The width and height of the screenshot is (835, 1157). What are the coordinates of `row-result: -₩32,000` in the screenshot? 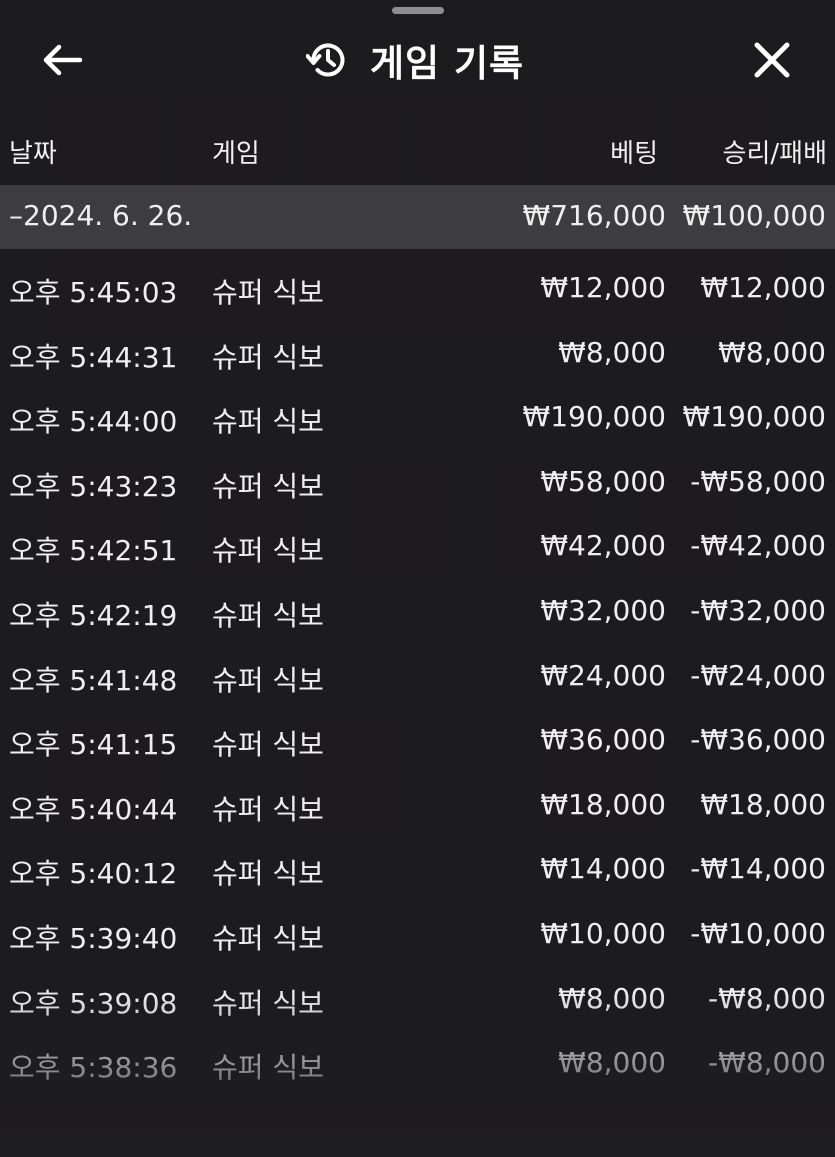 It's located at (758, 610).